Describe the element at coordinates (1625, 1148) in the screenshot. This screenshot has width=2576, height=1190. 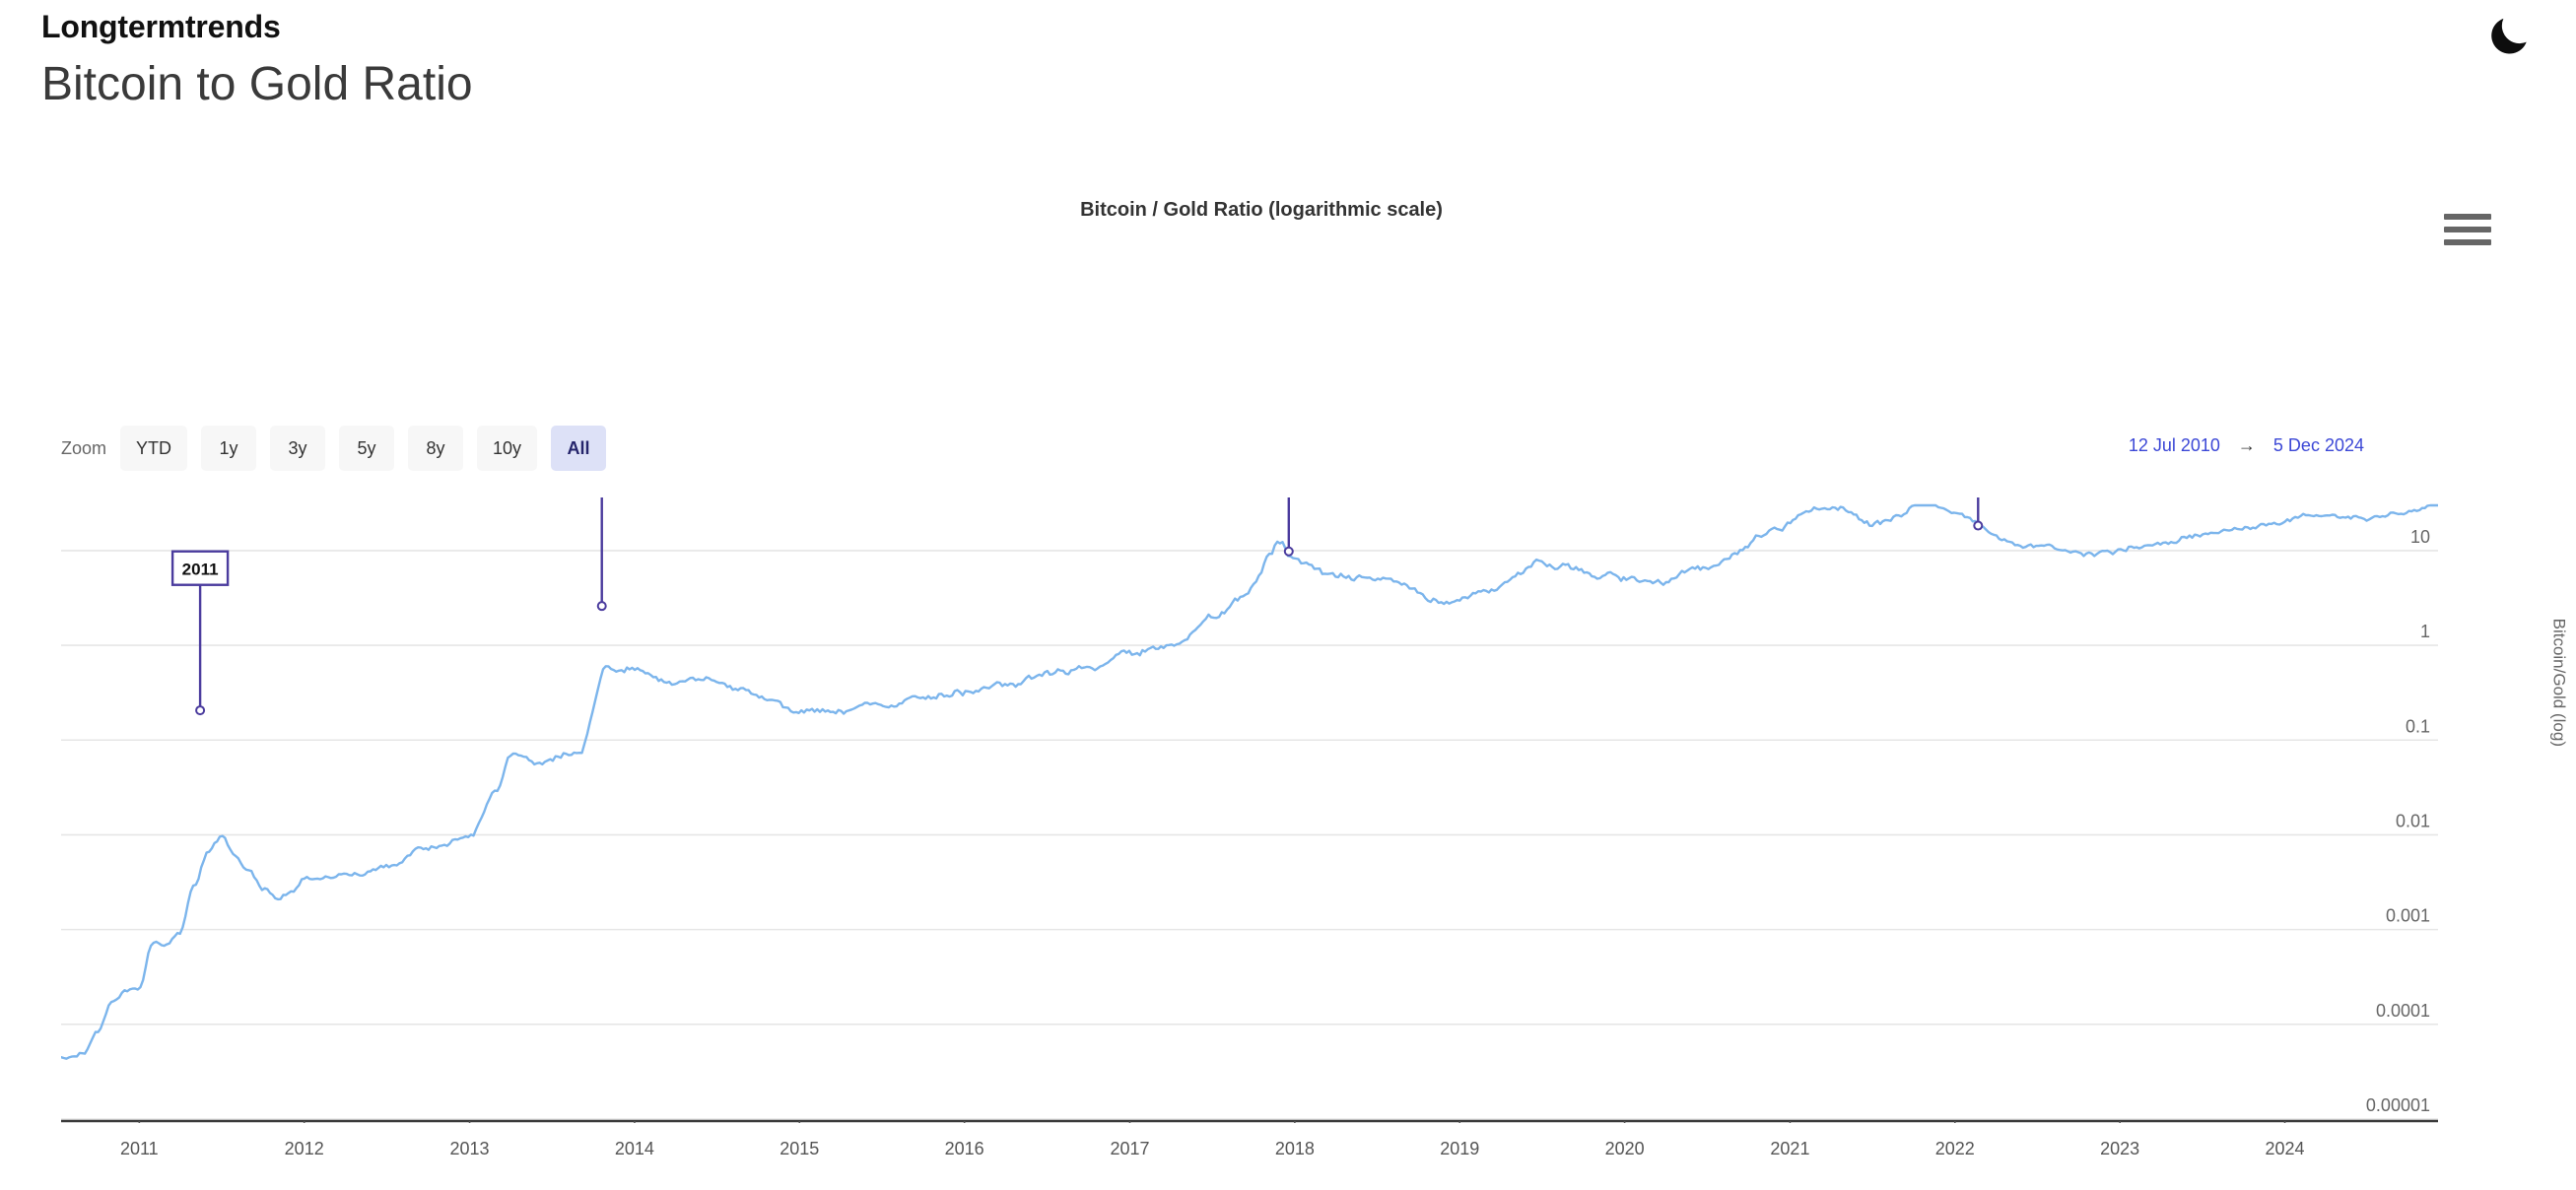
I see `x-tick-label: 2020` at that location.